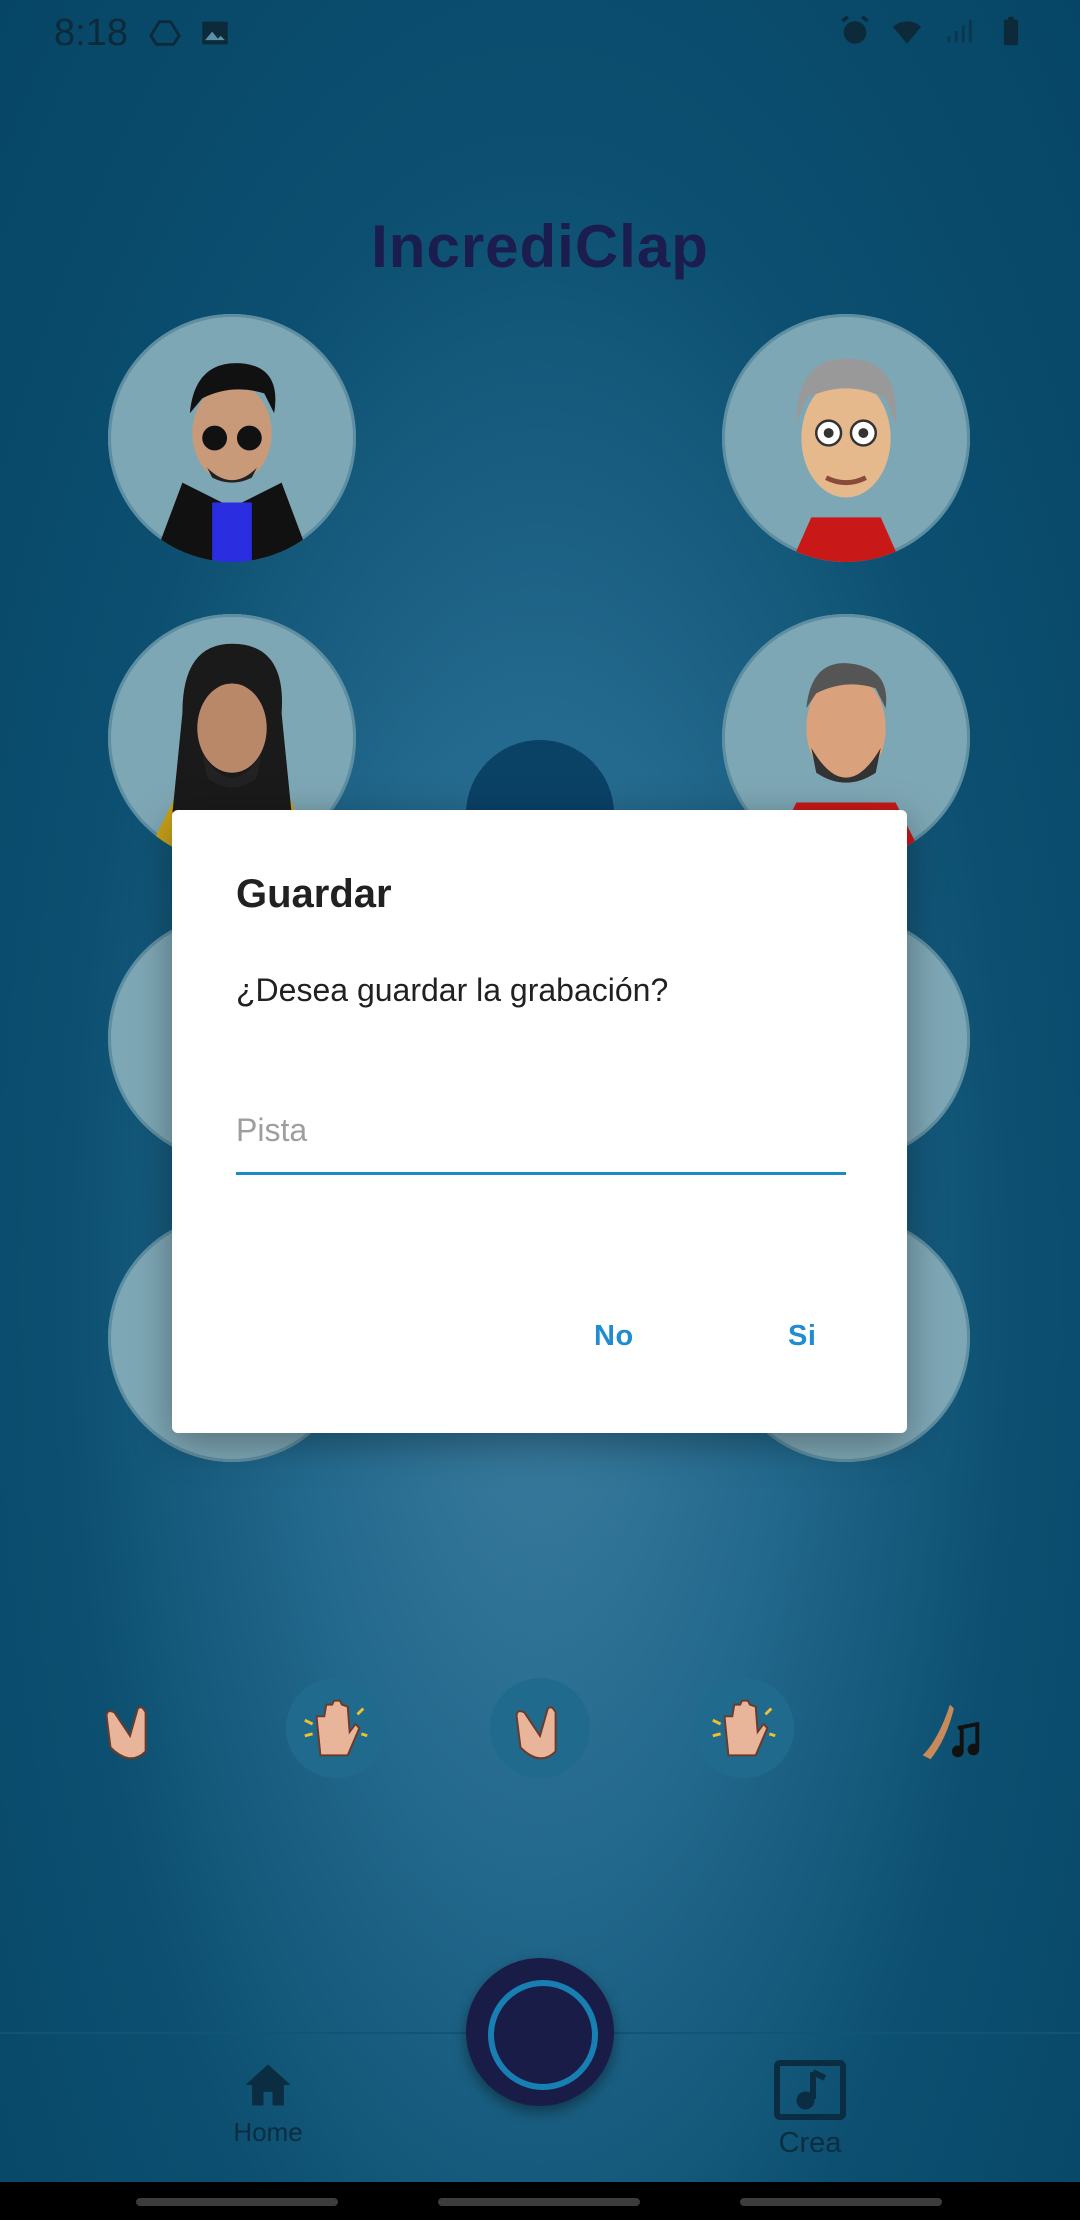 The image size is (1080, 2220). Describe the element at coordinates (614, 1336) in the screenshot. I see `no-button: No` at that location.